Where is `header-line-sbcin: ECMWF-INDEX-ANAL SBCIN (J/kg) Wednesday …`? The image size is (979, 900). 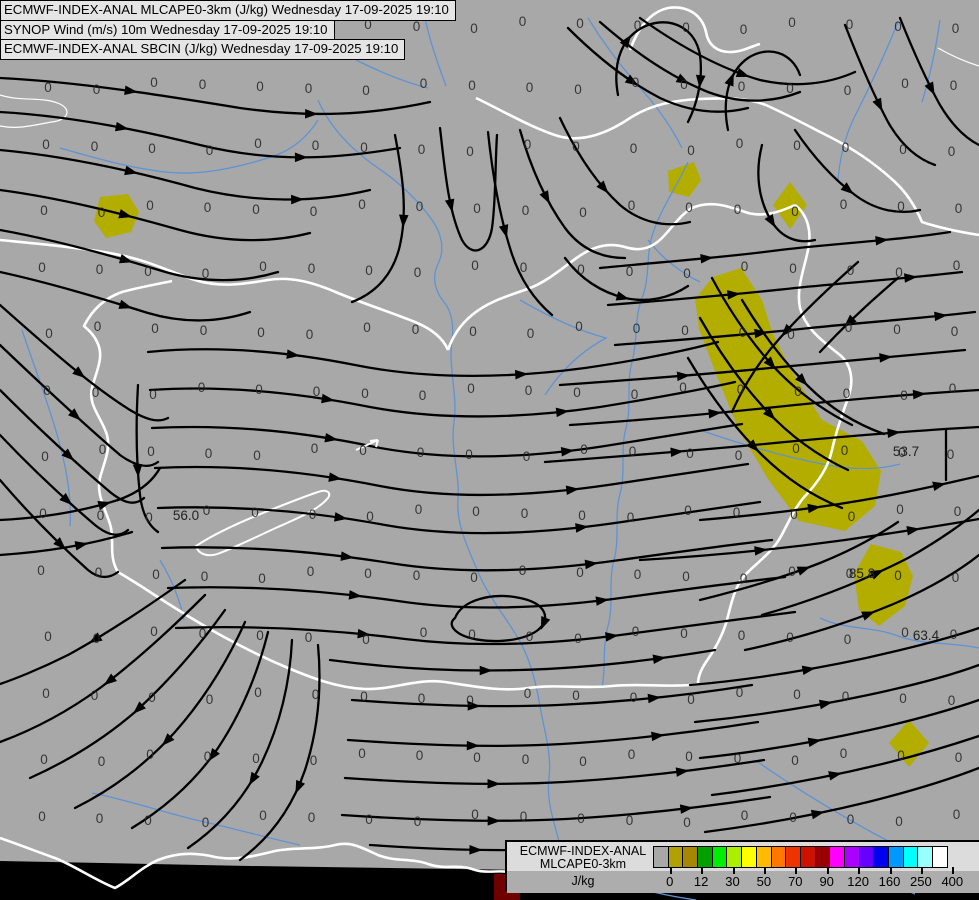
header-line-sbcin: ECMWF-INDEX-ANAL SBCIN (J/kg) Wednesday … is located at coordinates (203, 49).